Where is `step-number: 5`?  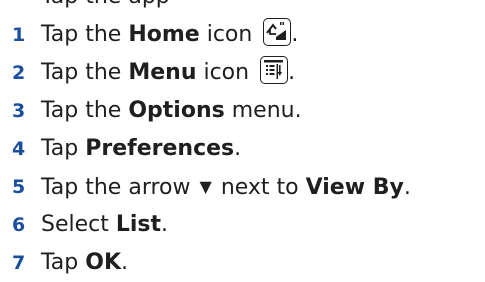
step-number: 5 is located at coordinates (19, 187).